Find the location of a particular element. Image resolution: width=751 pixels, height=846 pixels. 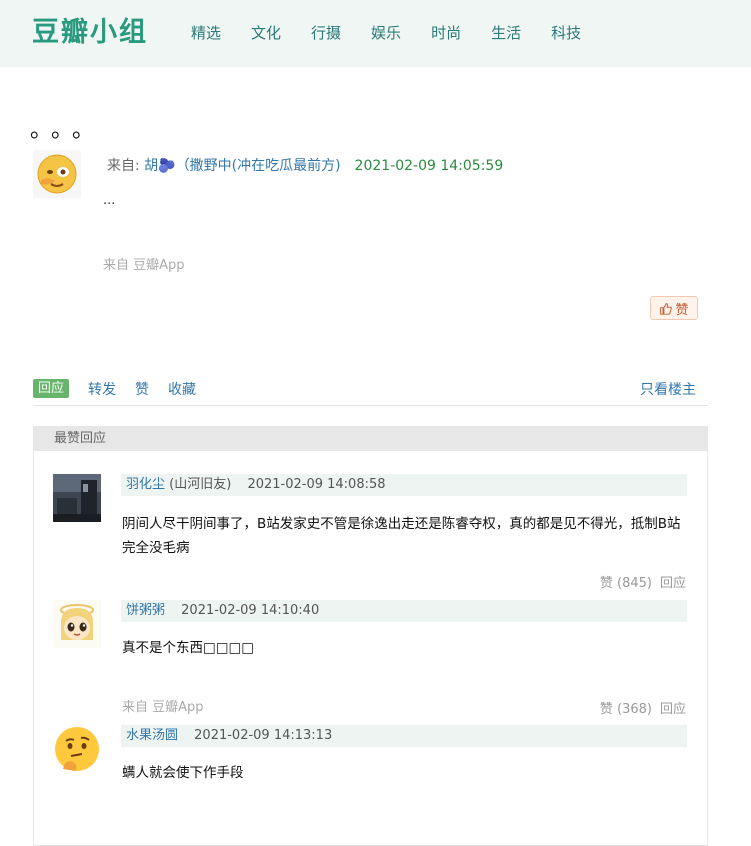

post-author-link: 胡🫐（撒野中(冲在吃瓜最前方) is located at coordinates (242, 166).